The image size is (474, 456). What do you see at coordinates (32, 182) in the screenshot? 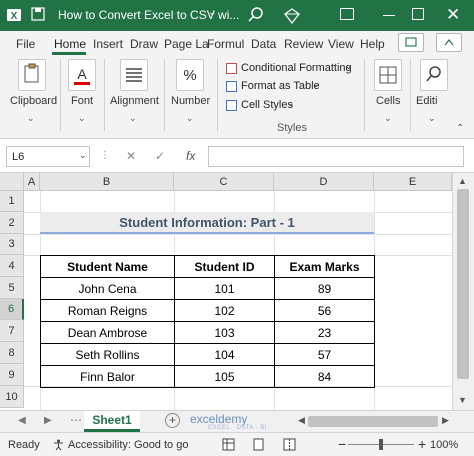
I see `column-header-a: A` at bounding box center [32, 182].